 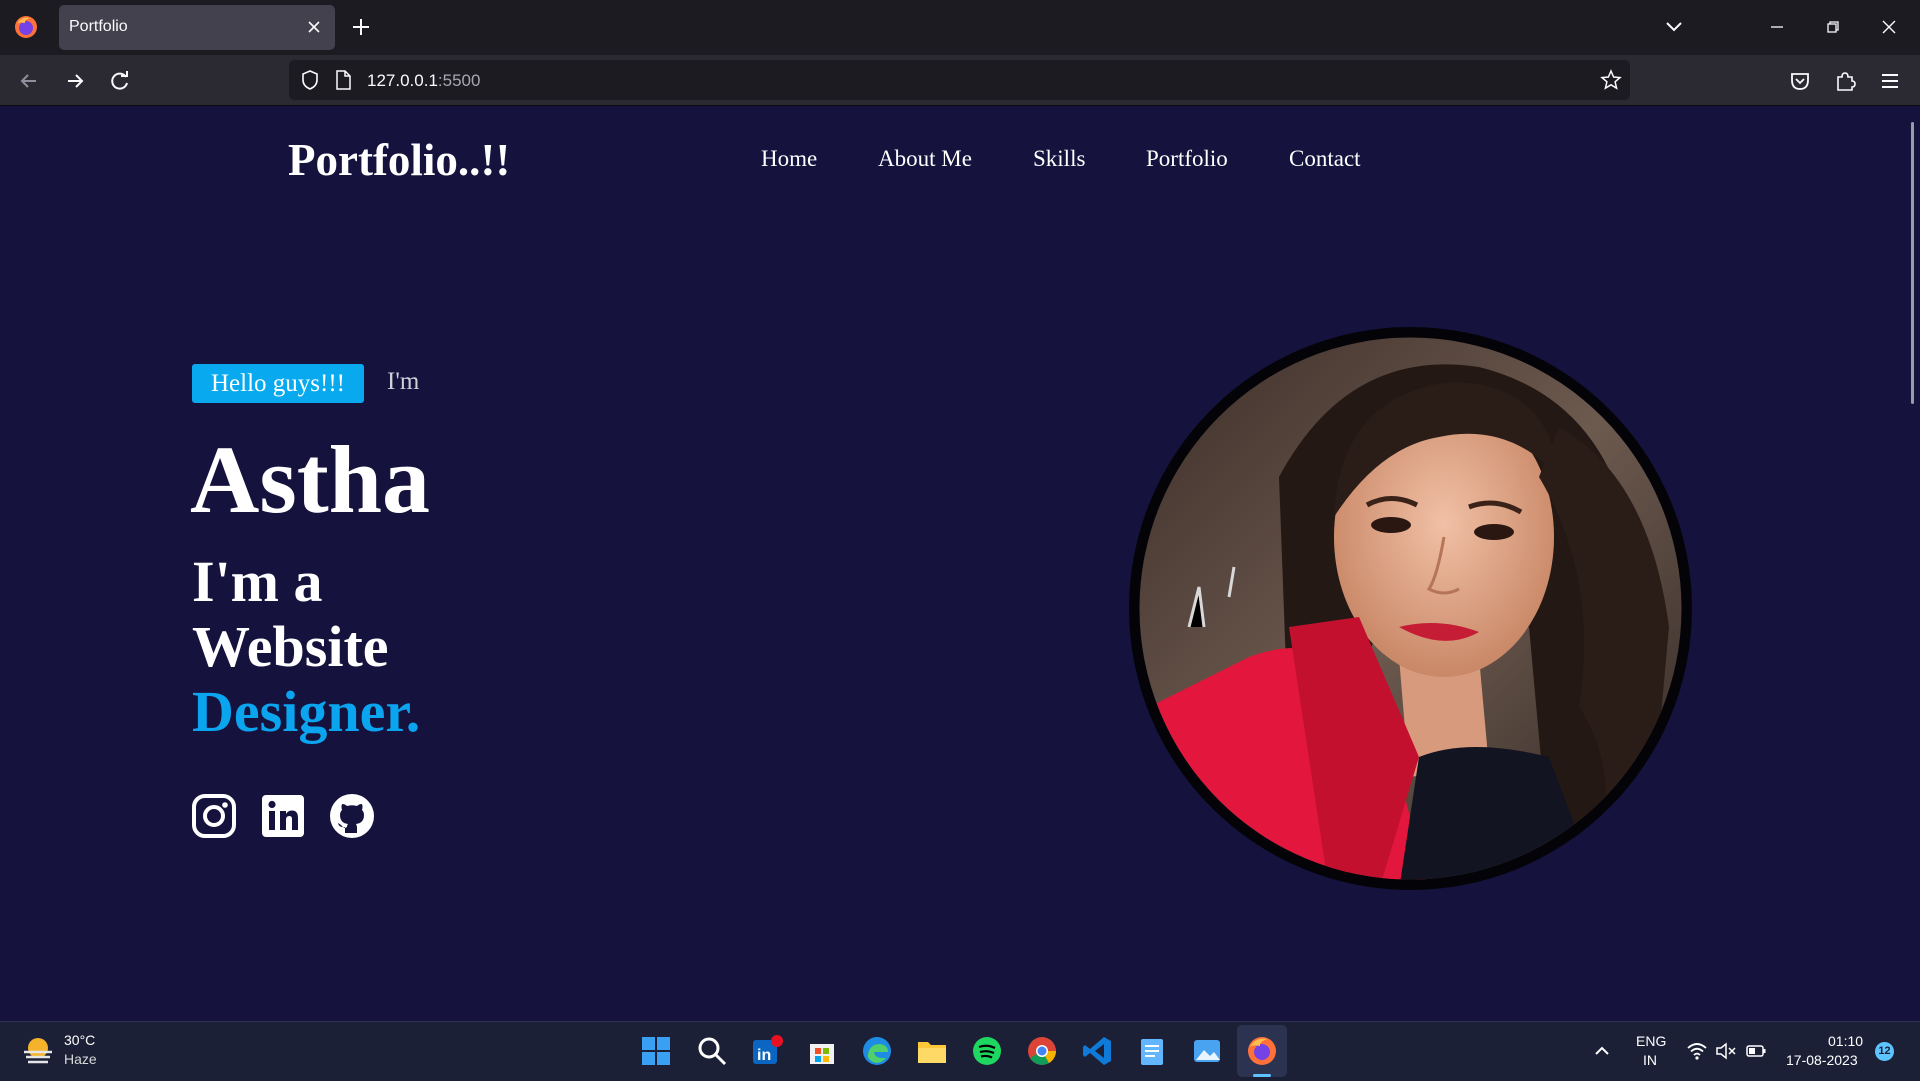 I want to click on spotify-icon, so click(x=987, y=1051).